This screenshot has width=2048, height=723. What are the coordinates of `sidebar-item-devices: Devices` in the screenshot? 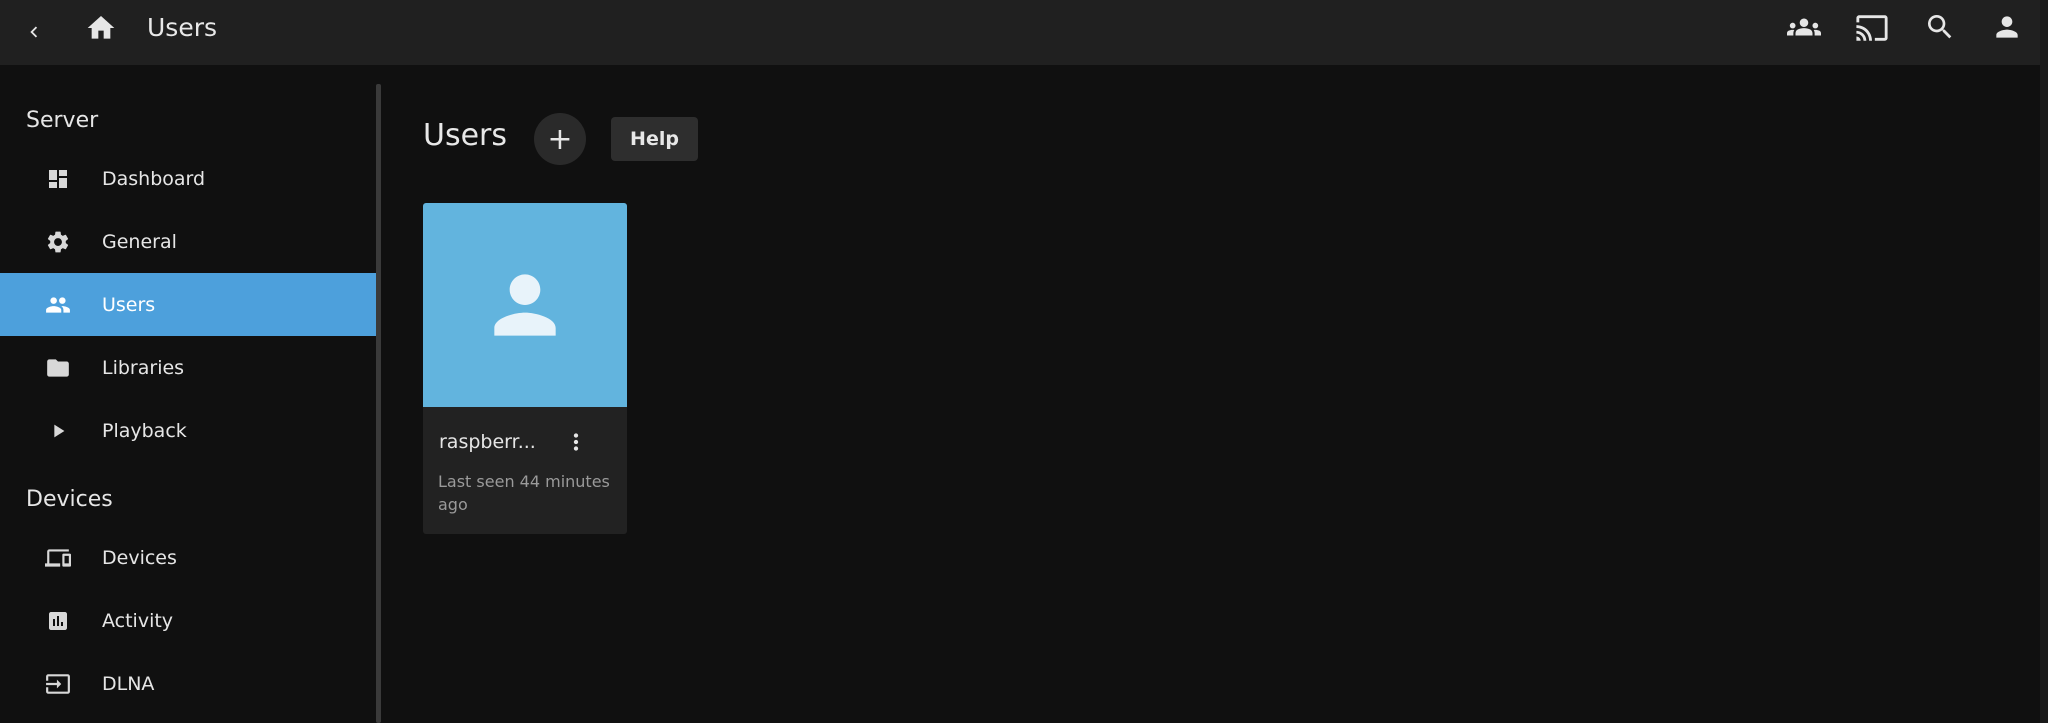 It's located at (188, 557).